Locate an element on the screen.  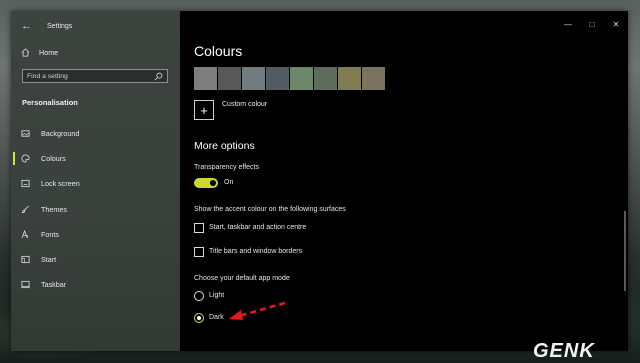
red-arrow-annotation is located at coordinates (257, 310).